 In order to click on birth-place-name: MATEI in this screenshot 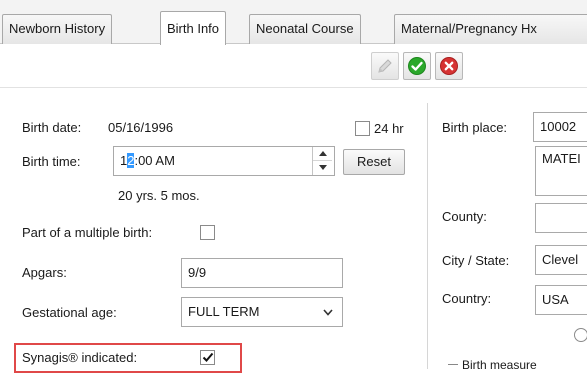, I will do `click(561, 158)`.